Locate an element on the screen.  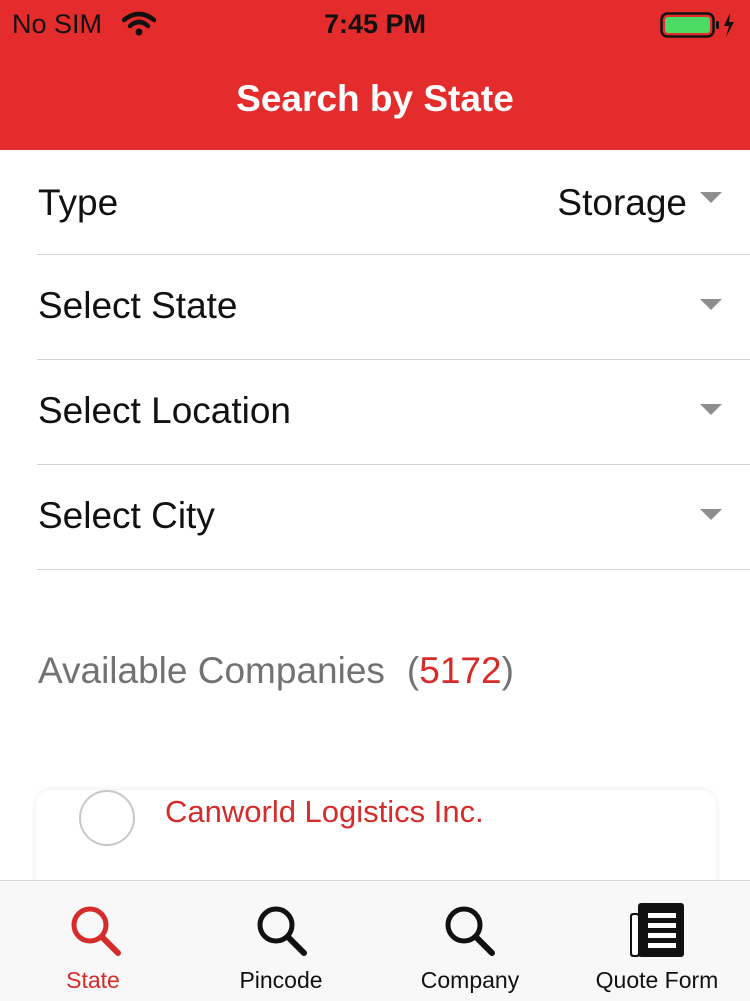
tab-company: Company is located at coordinates (470, 941).